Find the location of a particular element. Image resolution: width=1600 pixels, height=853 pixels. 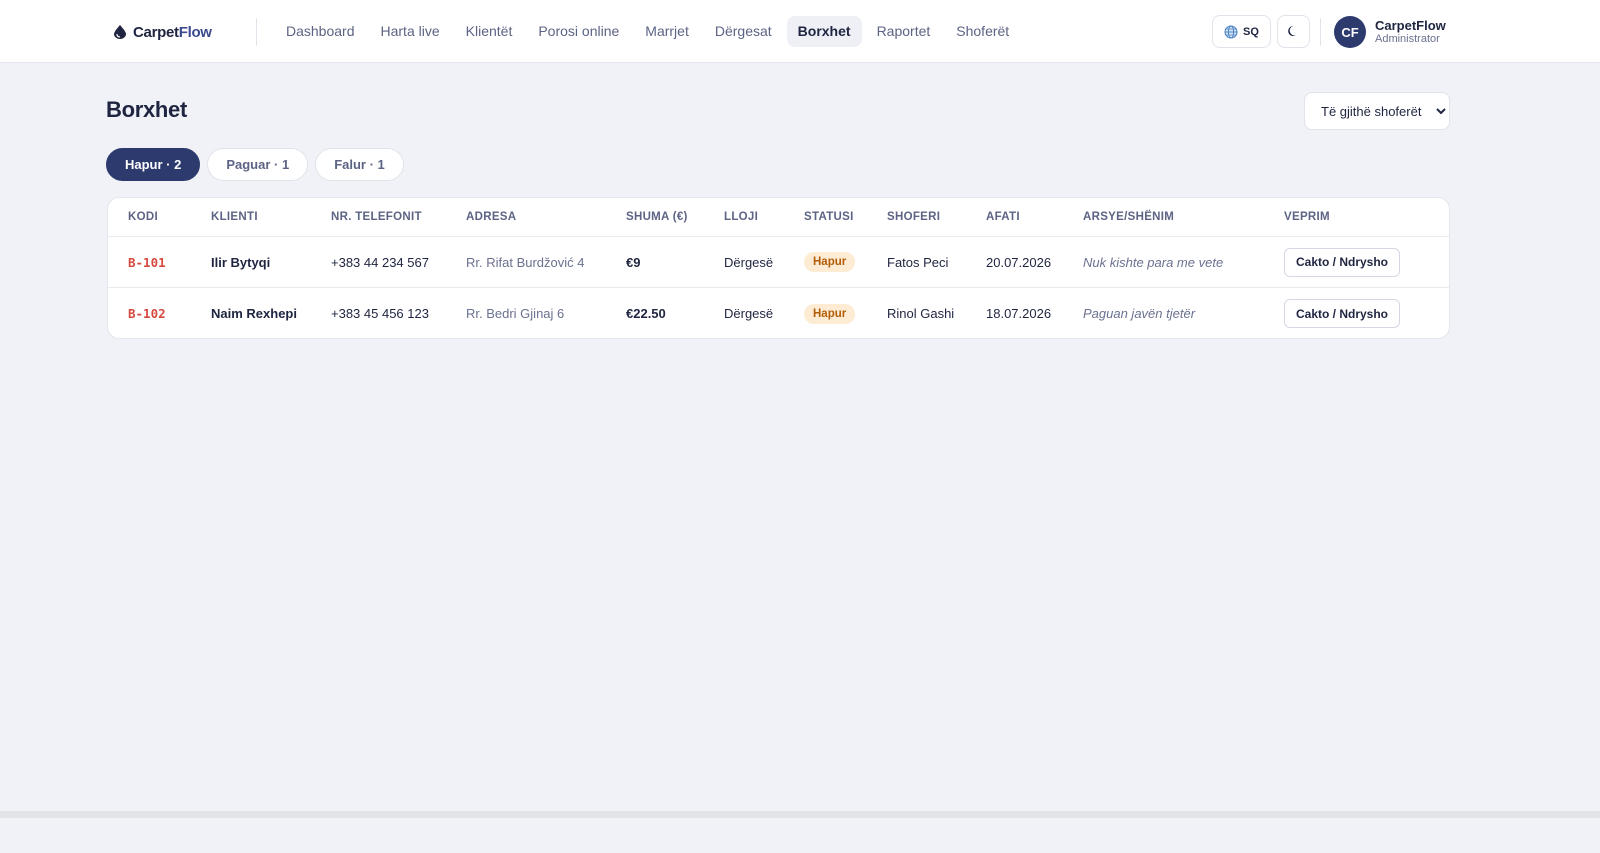

cell-shenim: Nuk kishte para me vete is located at coordinates (1153, 262).